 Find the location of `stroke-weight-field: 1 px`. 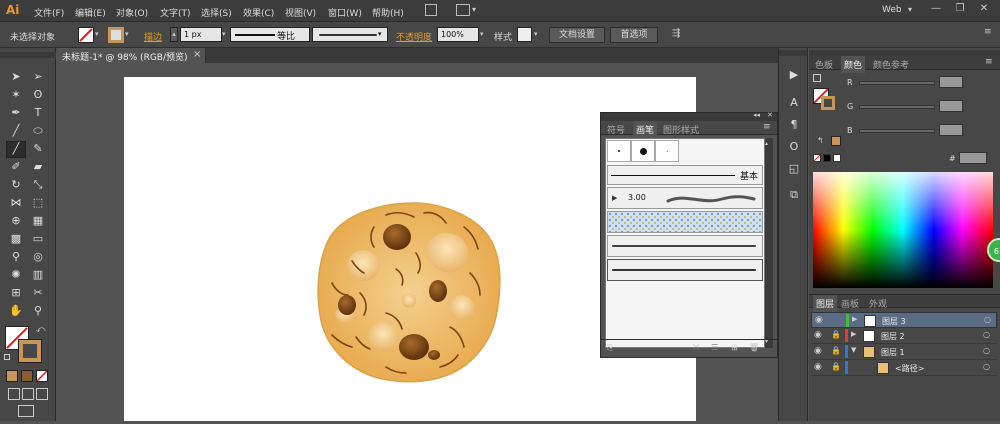

stroke-weight-field: 1 px is located at coordinates (201, 34).